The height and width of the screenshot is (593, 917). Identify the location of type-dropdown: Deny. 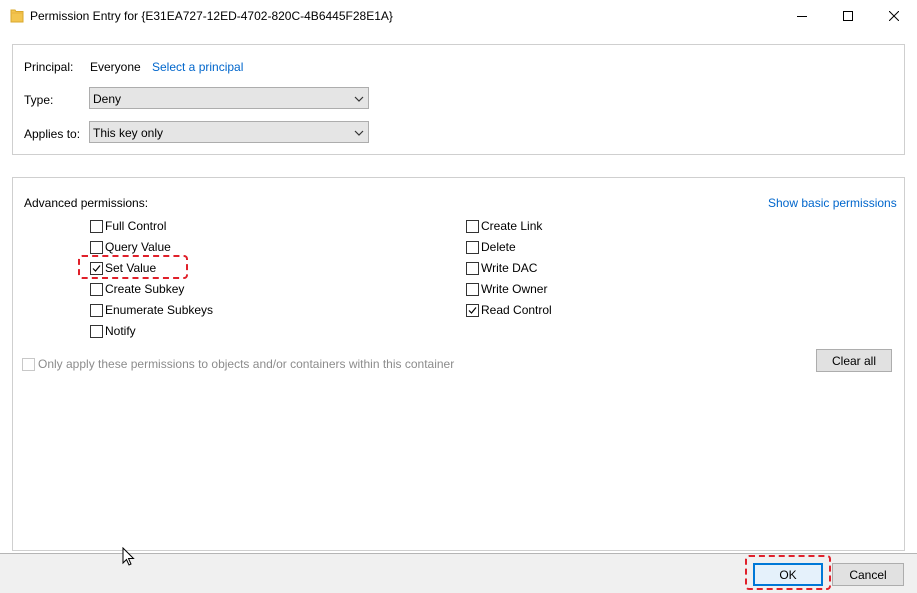
(229, 98).